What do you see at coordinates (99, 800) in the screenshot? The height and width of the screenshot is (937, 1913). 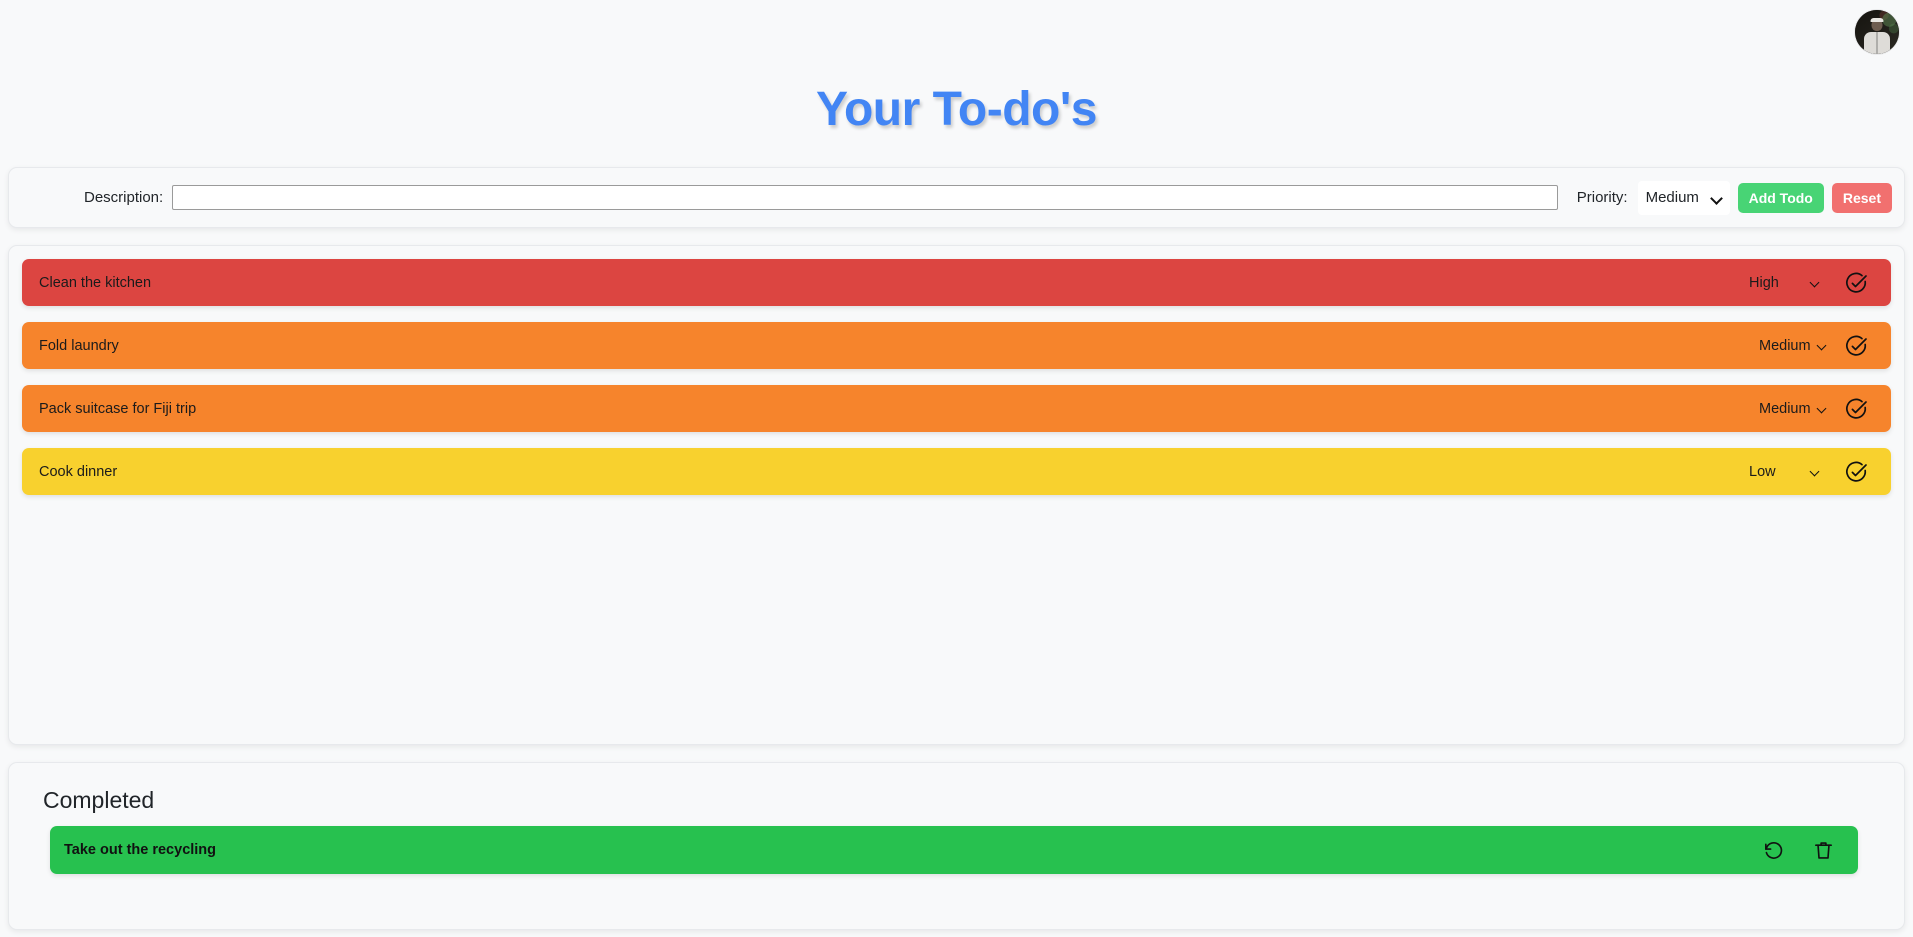 I see `completed-heading: Completed` at bounding box center [99, 800].